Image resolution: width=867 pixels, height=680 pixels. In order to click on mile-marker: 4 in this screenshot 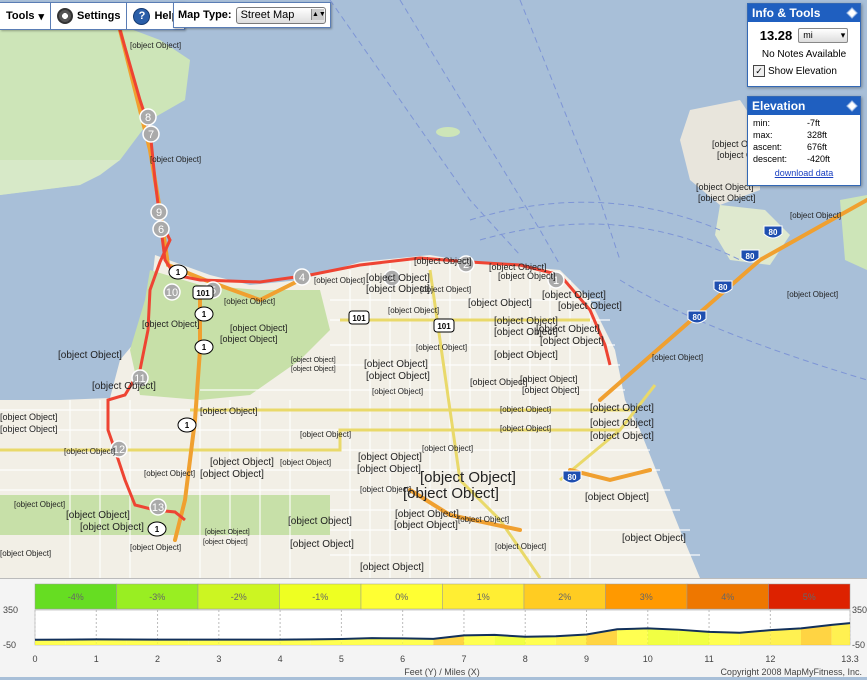, I will do `click(302, 277)`.